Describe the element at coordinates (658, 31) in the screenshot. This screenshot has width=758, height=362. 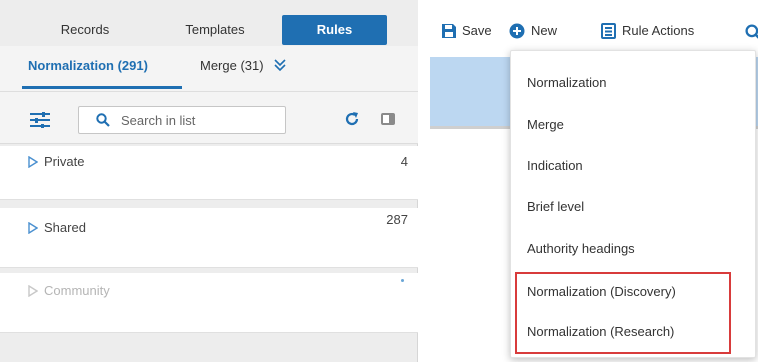
I see `rule-actions-button: Rule Actions` at that location.